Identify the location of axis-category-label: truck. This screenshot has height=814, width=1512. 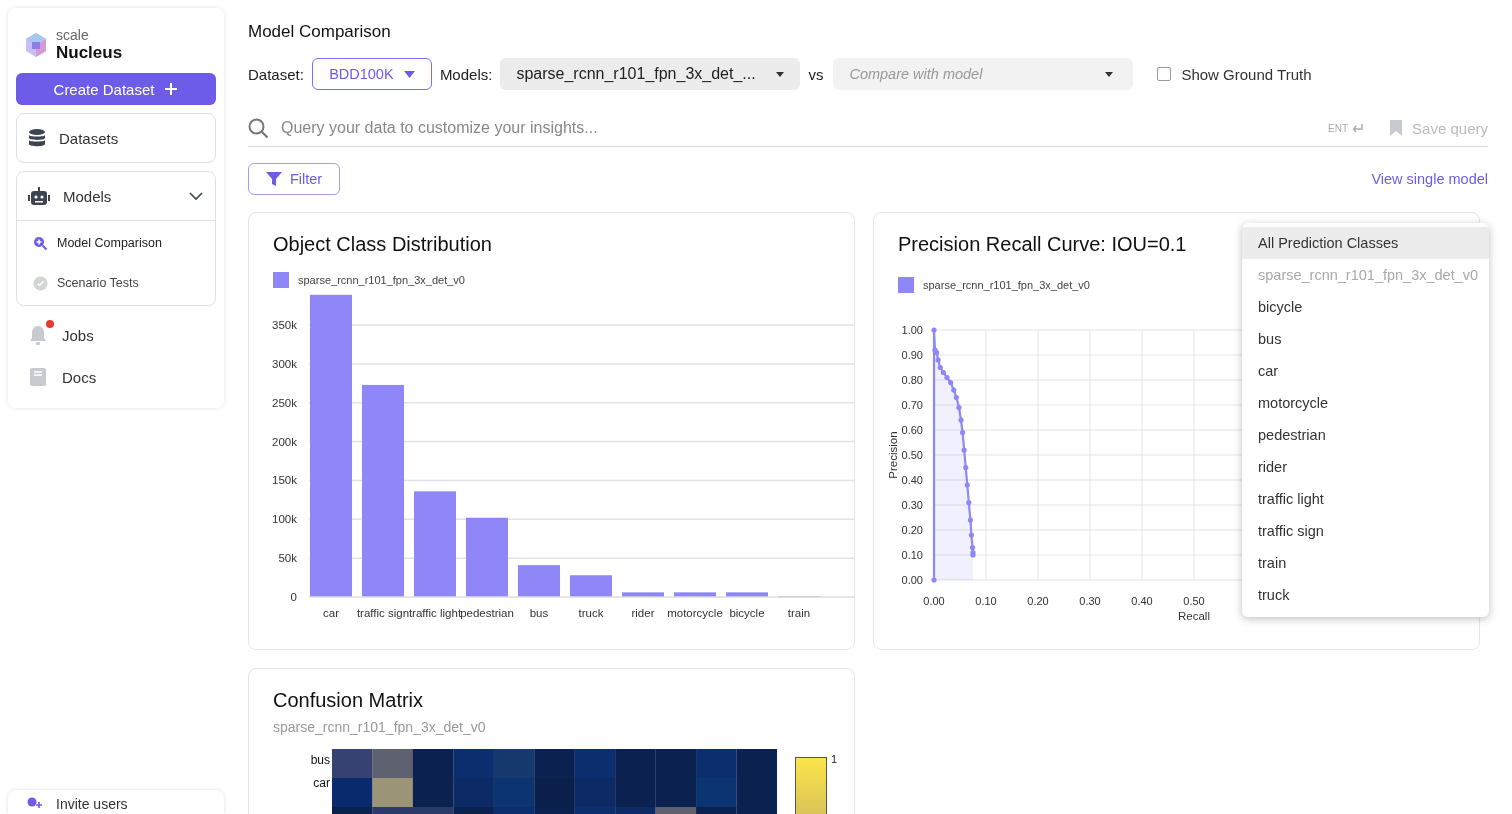
(591, 613).